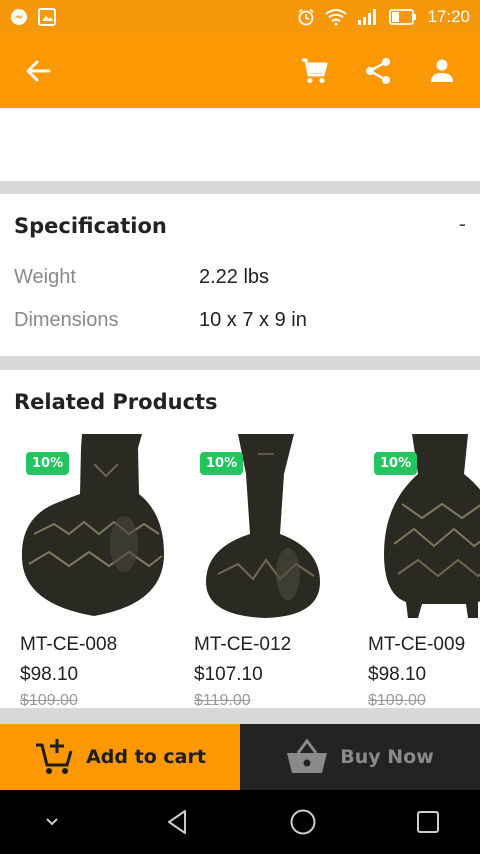 Image resolution: width=480 pixels, height=854 pixels. I want to click on product-sku: MT-CE-008, so click(69, 644).